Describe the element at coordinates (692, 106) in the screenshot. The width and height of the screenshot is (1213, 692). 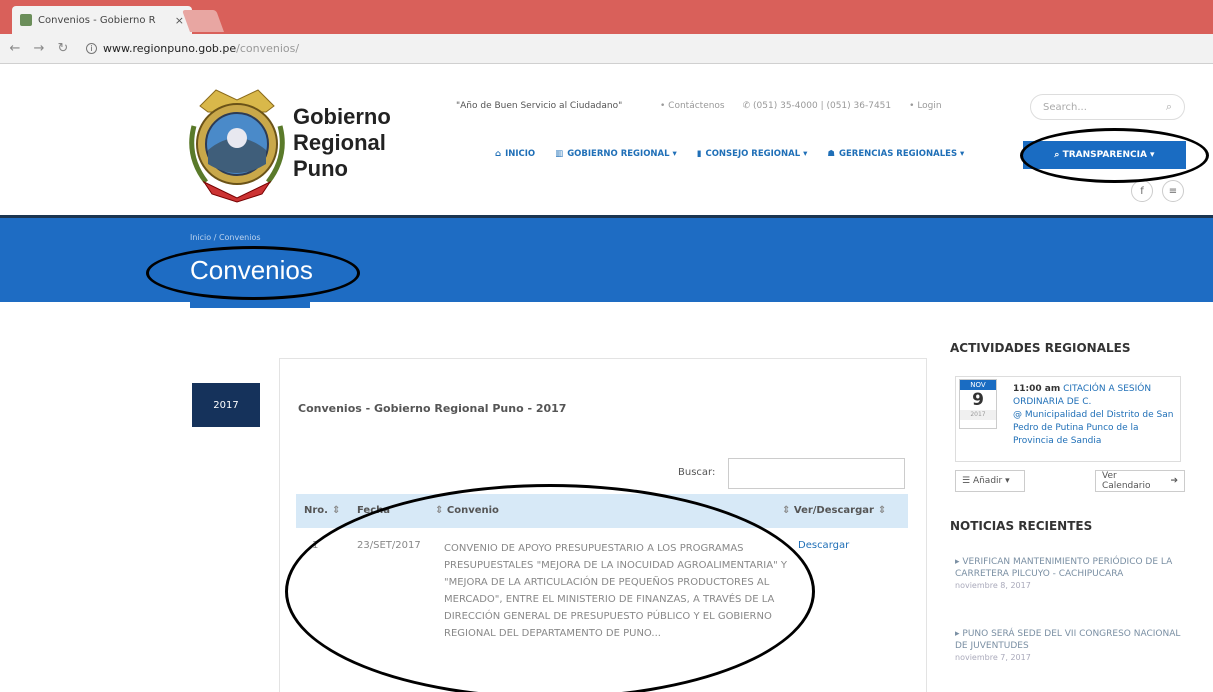
I see `contact-link: • Contáctenos` at that location.